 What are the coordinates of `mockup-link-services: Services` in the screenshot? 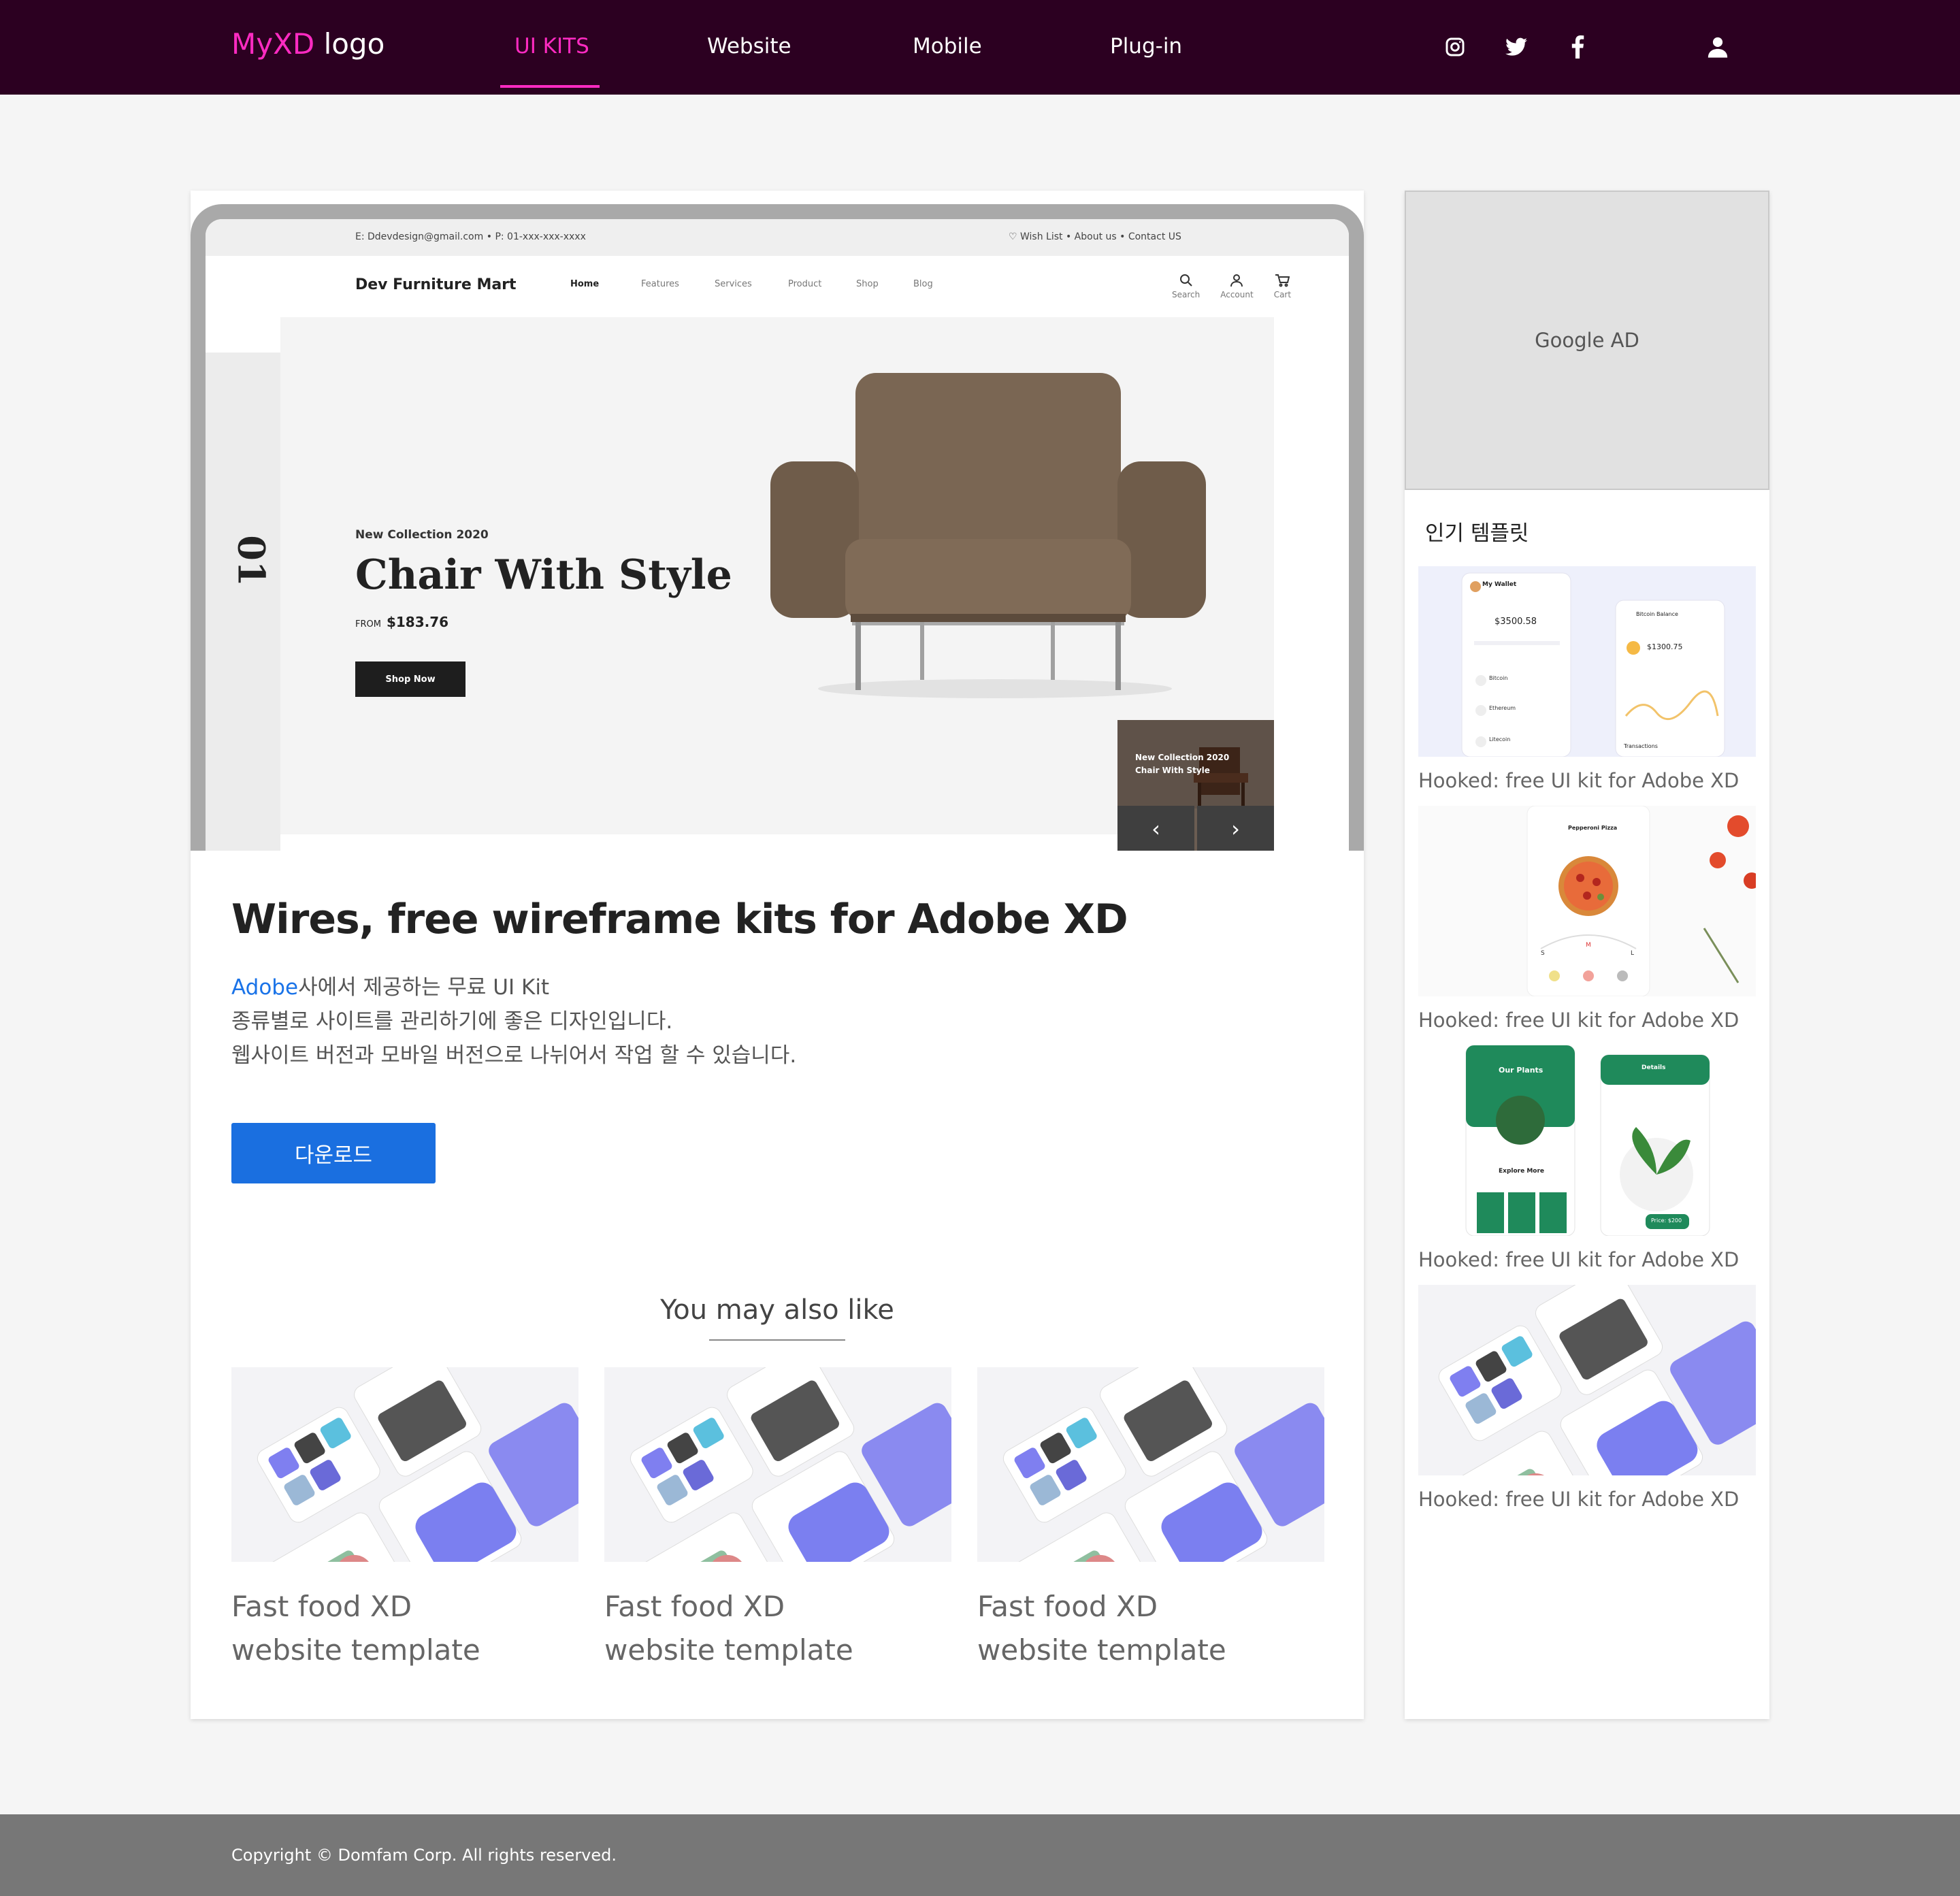 It's located at (734, 284).